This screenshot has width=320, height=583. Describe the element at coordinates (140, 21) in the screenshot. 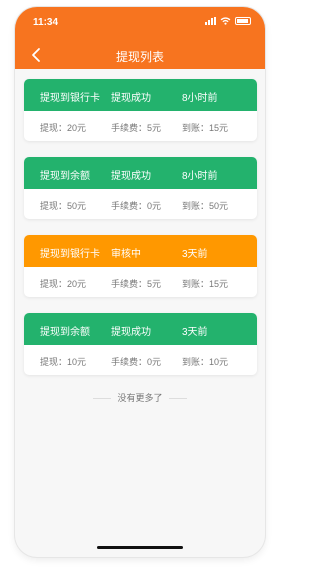

I see `status-bar: 11:34` at that location.